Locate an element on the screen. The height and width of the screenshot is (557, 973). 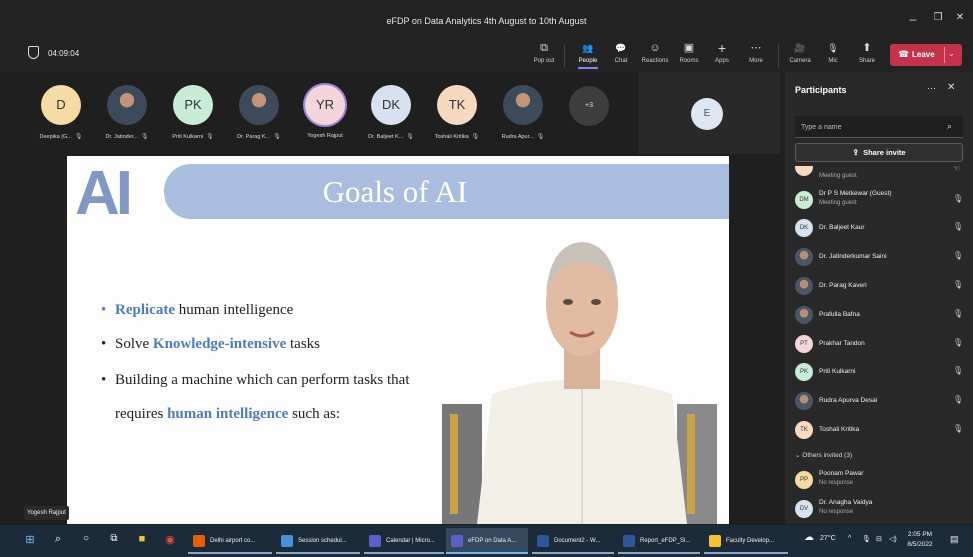
pop-out-button: ⧉ Pop out is located at coordinates (544, 56).